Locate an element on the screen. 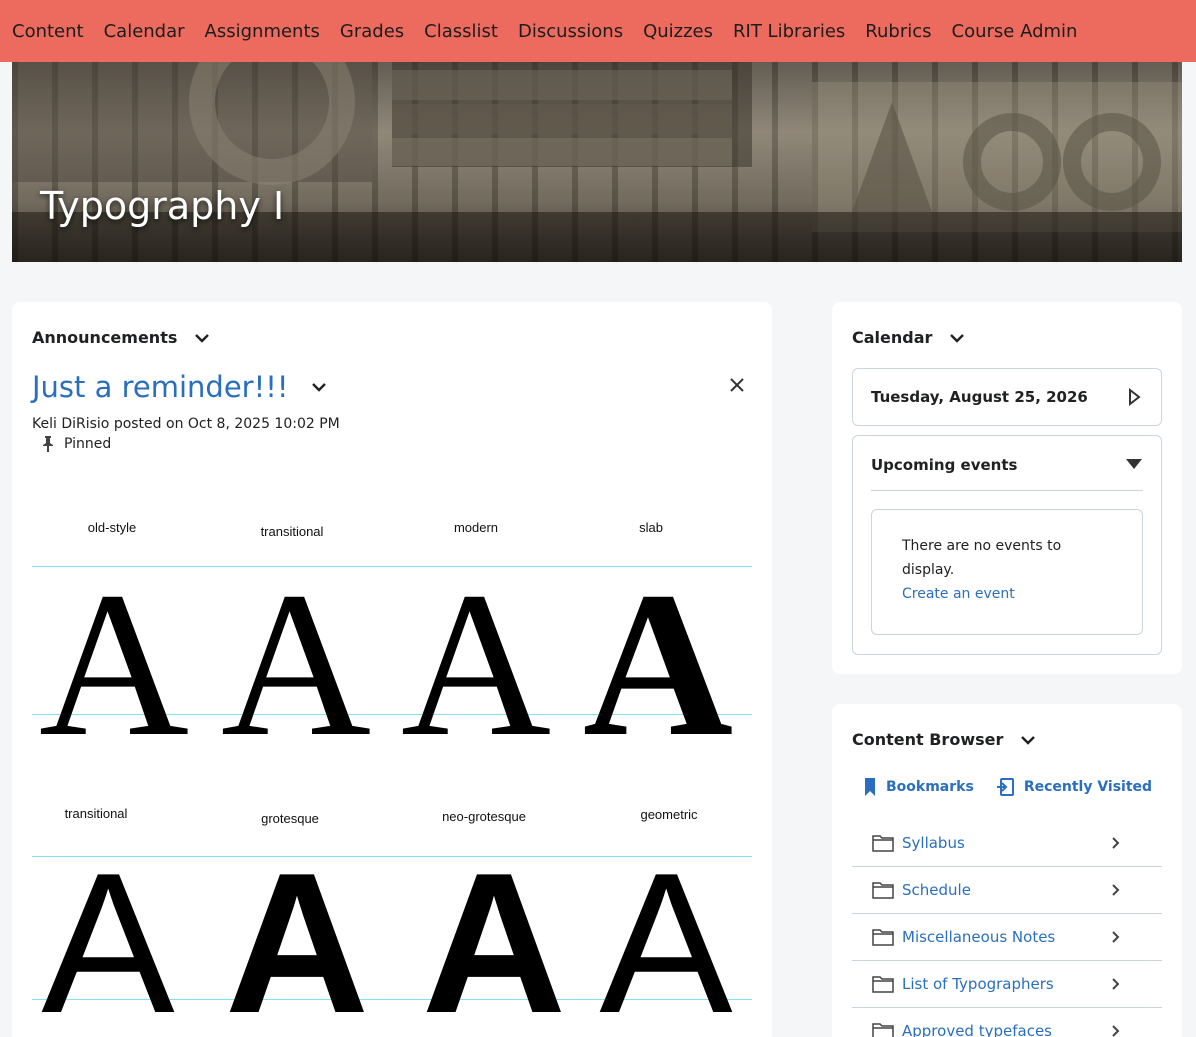 Image resolution: width=1196 pixels, height=1037 pixels. list-item-miscellaneous-notes: Miscellaneous Notes is located at coordinates (1007, 937).